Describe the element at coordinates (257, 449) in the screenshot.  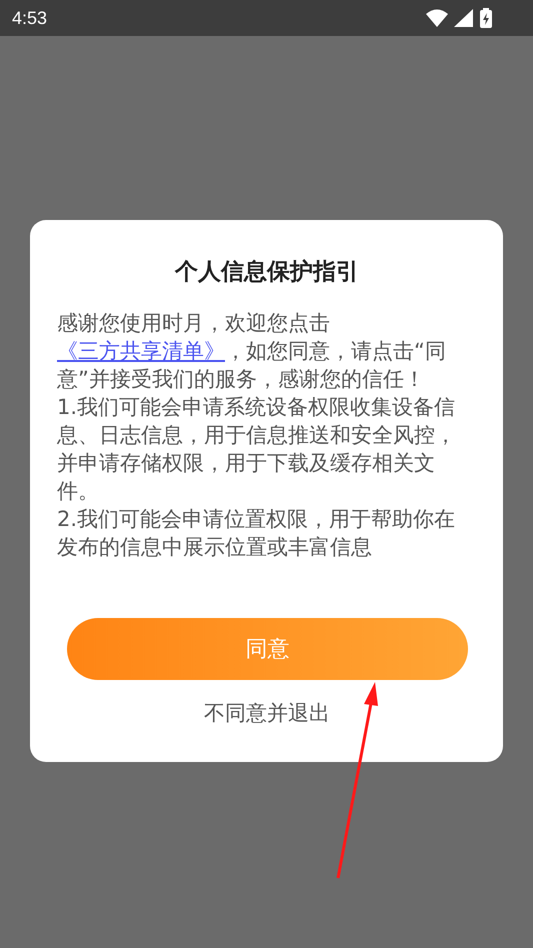
I see `policy-paragraph: 1.我们可能会申请系统设备权限收集设备信息、日志信息，用于信息推送和安全风控，并申请存储权限，用于下载及缓存相关文件。` at that location.